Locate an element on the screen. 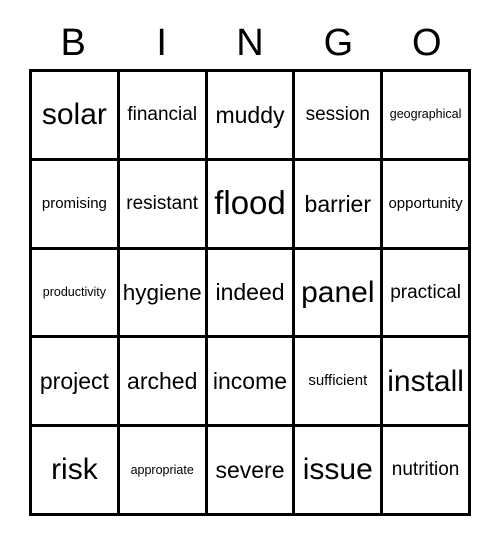  bingo-header-letter-n: N is located at coordinates (250, 43).